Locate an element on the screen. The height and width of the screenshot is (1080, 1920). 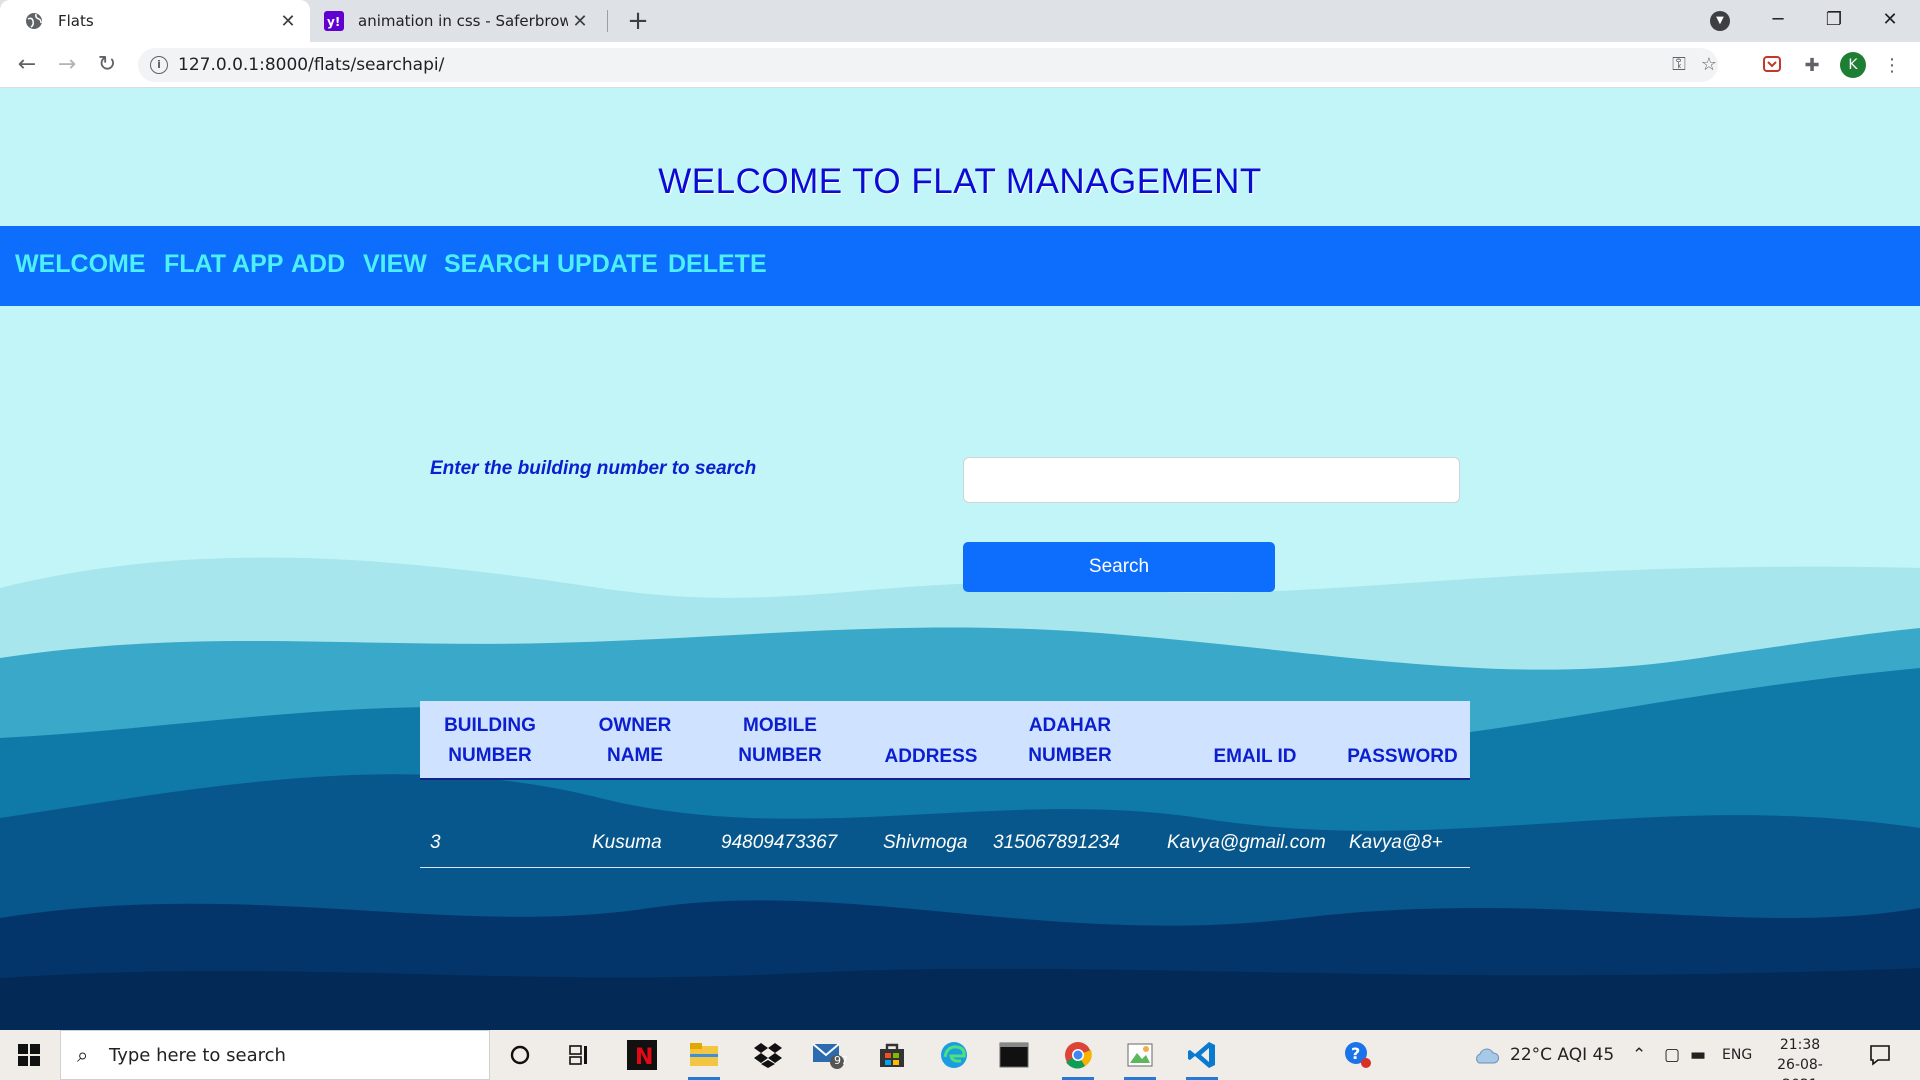
tab-animation-css: y! animation in css - Saferbrowser Y ✕ is located at coordinates (457, 21).